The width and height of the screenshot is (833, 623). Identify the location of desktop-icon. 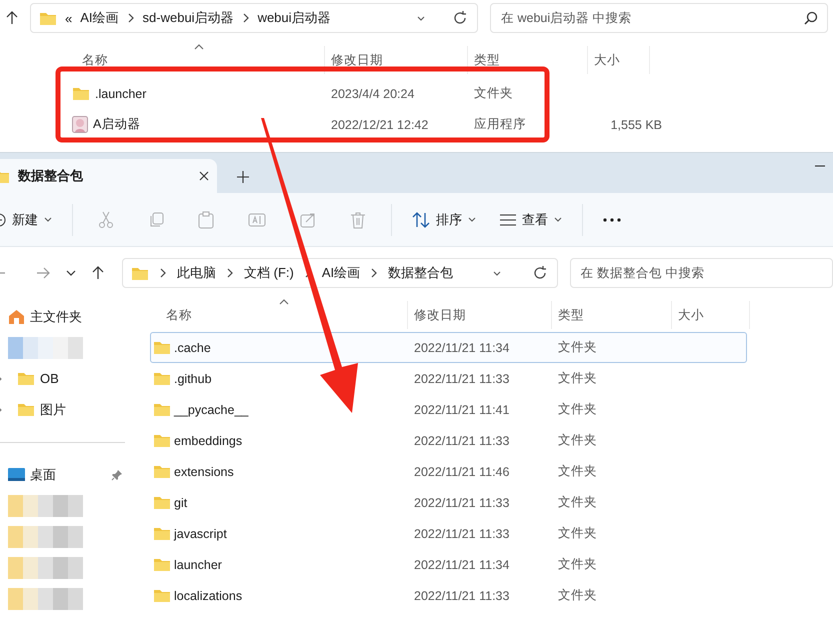
(16, 474).